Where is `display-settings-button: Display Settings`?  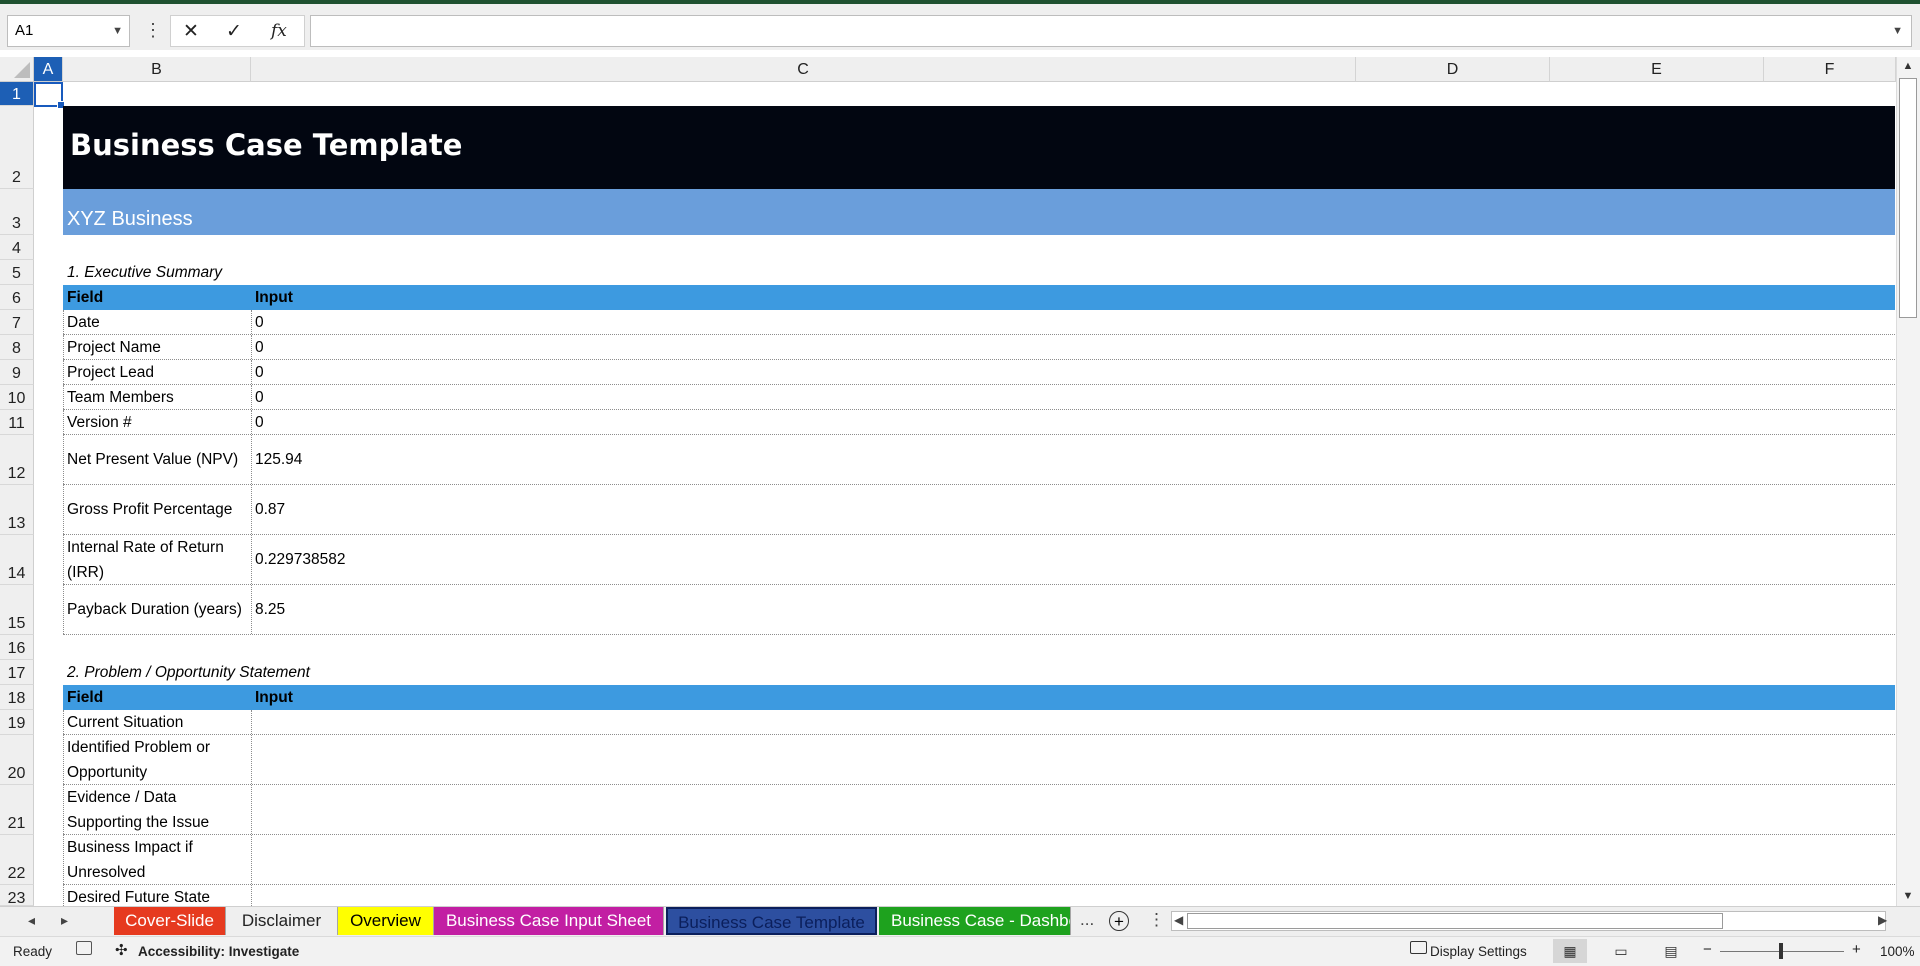
display-settings-button: Display Settings is located at coordinates (1478, 951).